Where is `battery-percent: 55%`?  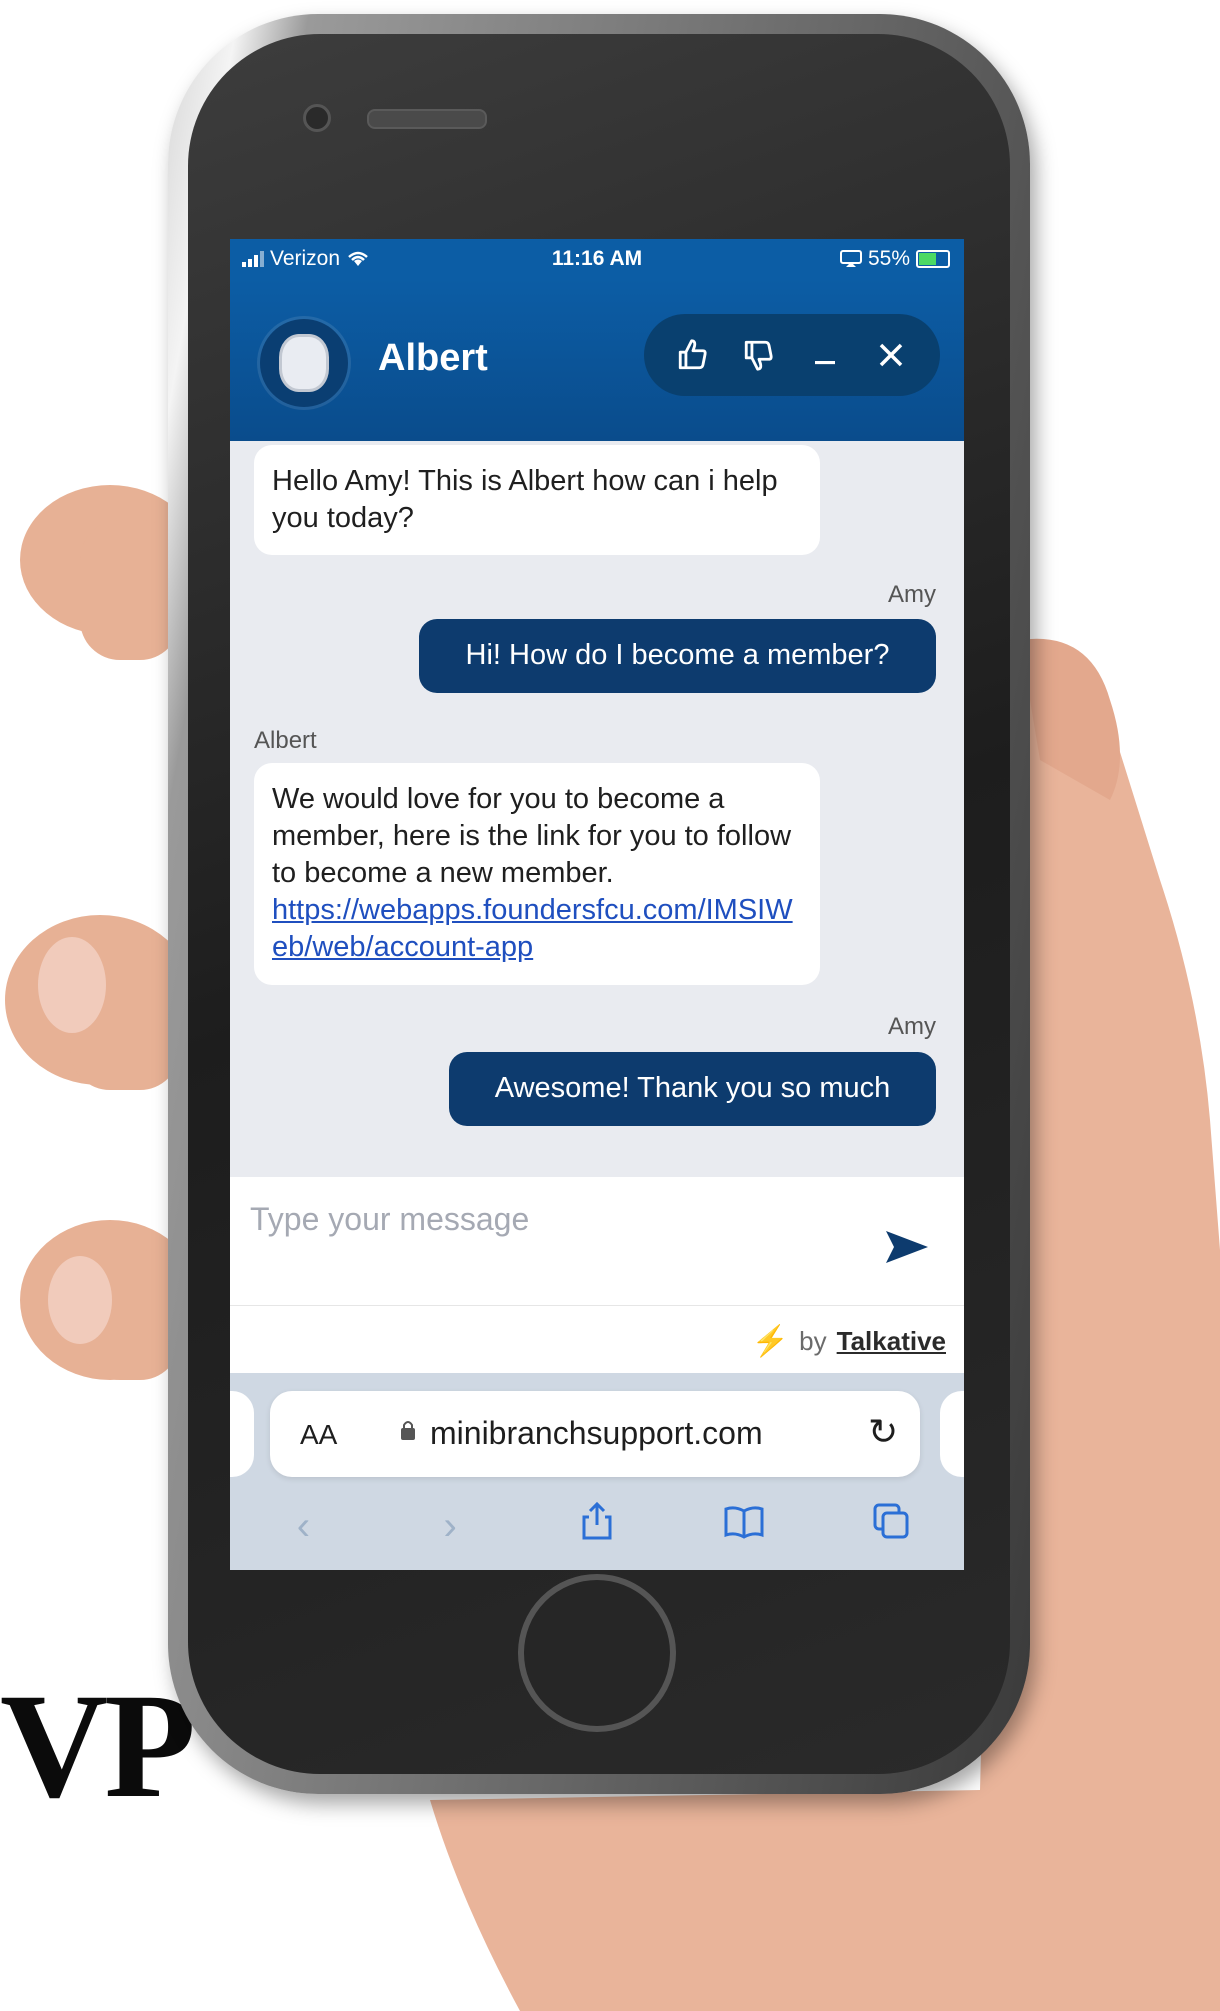 battery-percent: 55% is located at coordinates (888, 258).